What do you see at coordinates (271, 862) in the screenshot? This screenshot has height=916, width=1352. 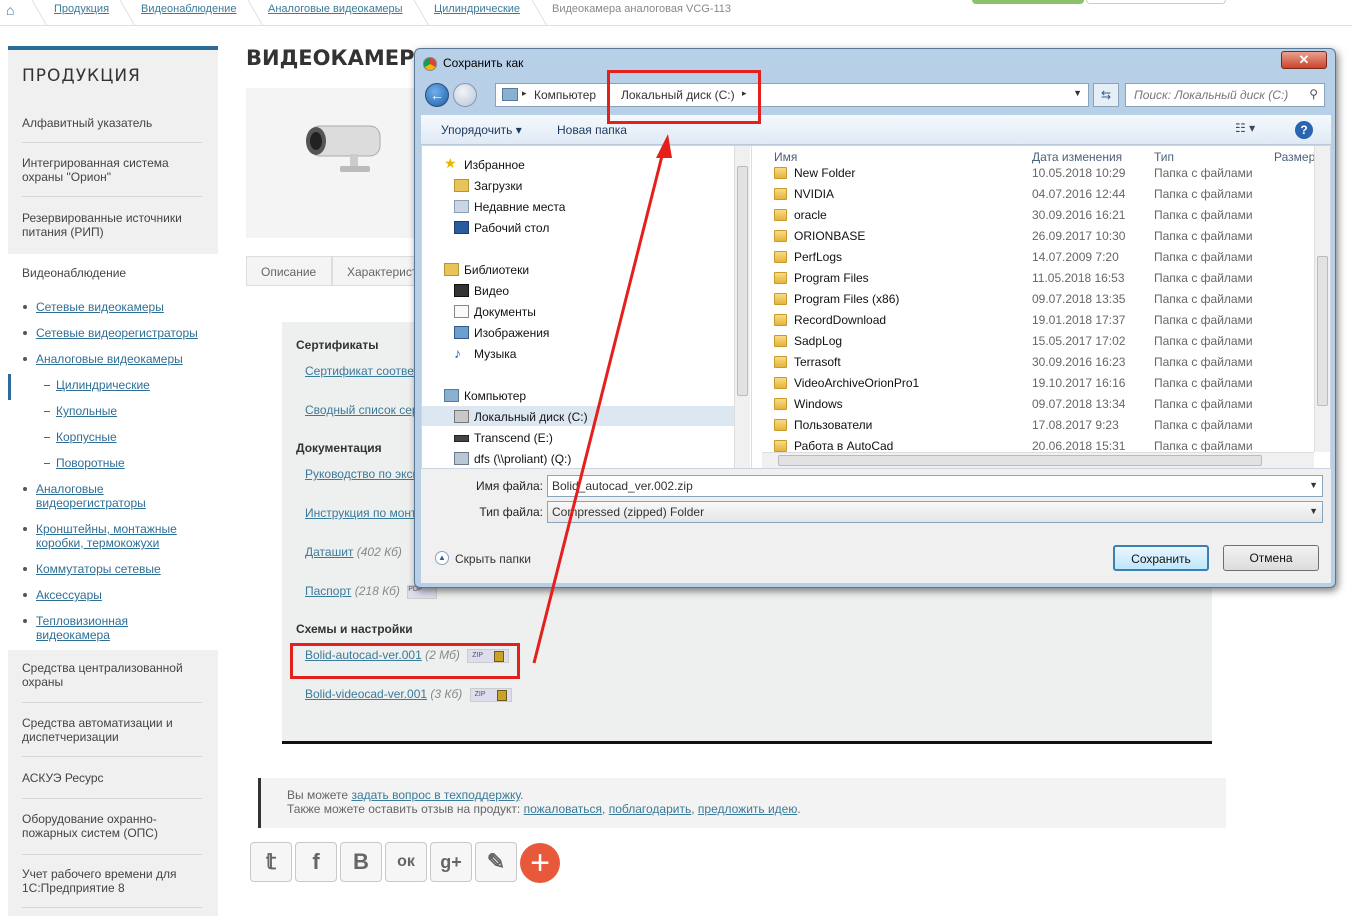 I see `twitter-icon: 𝕥` at bounding box center [271, 862].